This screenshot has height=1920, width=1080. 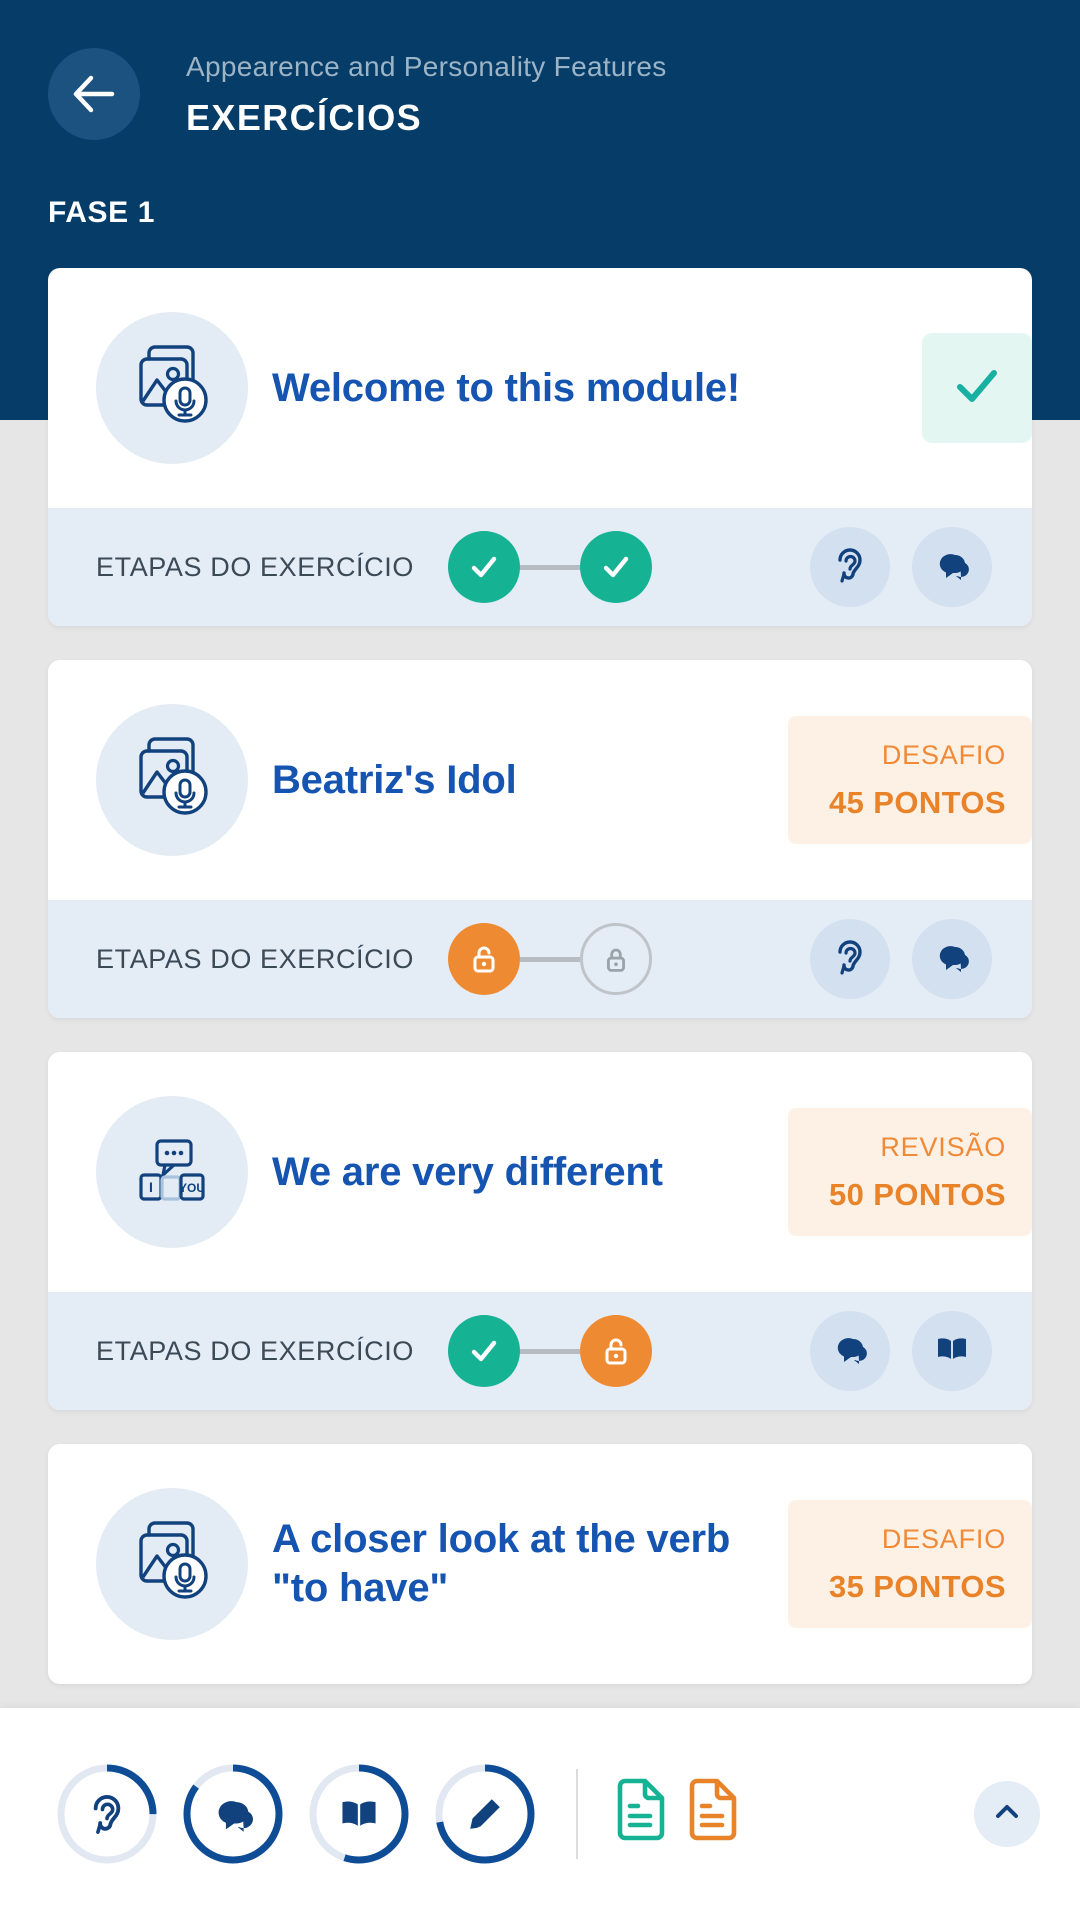 I want to click on phase-label: FASE 1, so click(x=101, y=212).